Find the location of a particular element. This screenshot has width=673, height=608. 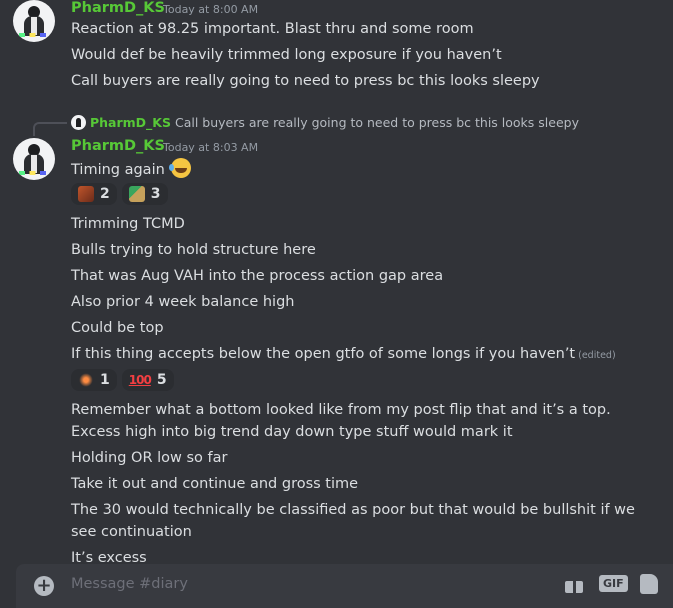

sticker-icon is located at coordinates (649, 584).